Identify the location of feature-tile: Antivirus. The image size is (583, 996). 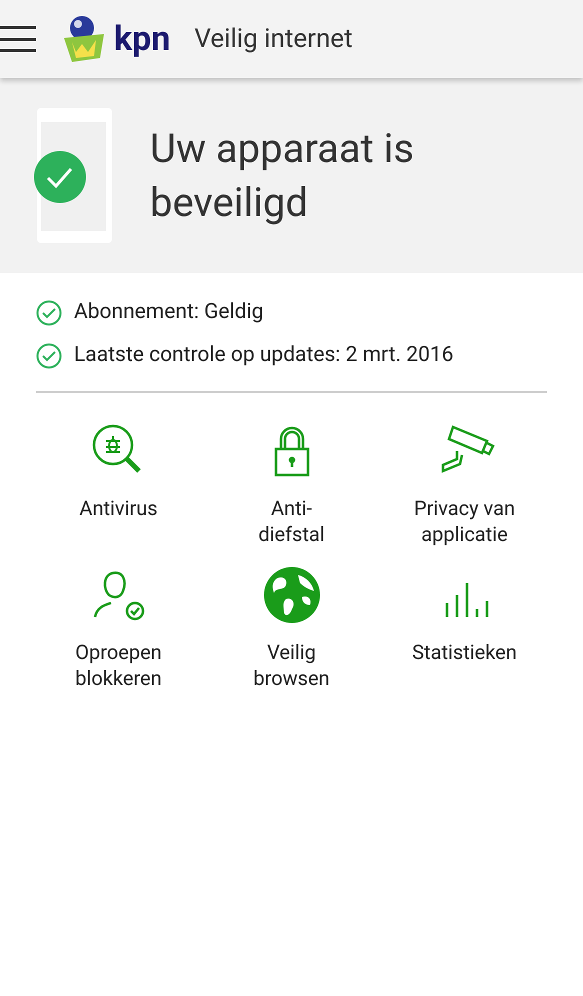
(118, 484).